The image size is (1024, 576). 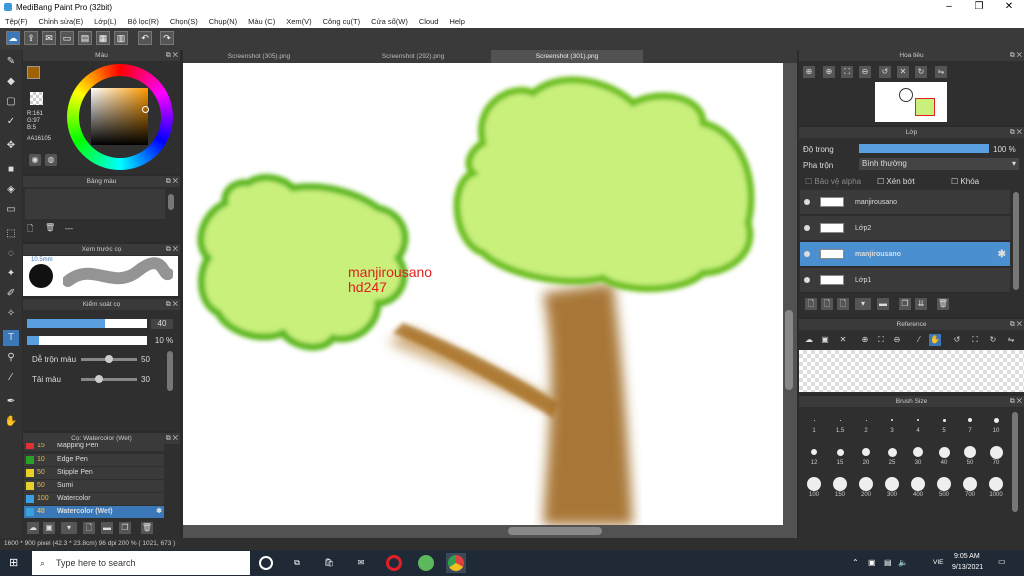 I want to click on brush-size-cell: 4, so click(x=918, y=426).